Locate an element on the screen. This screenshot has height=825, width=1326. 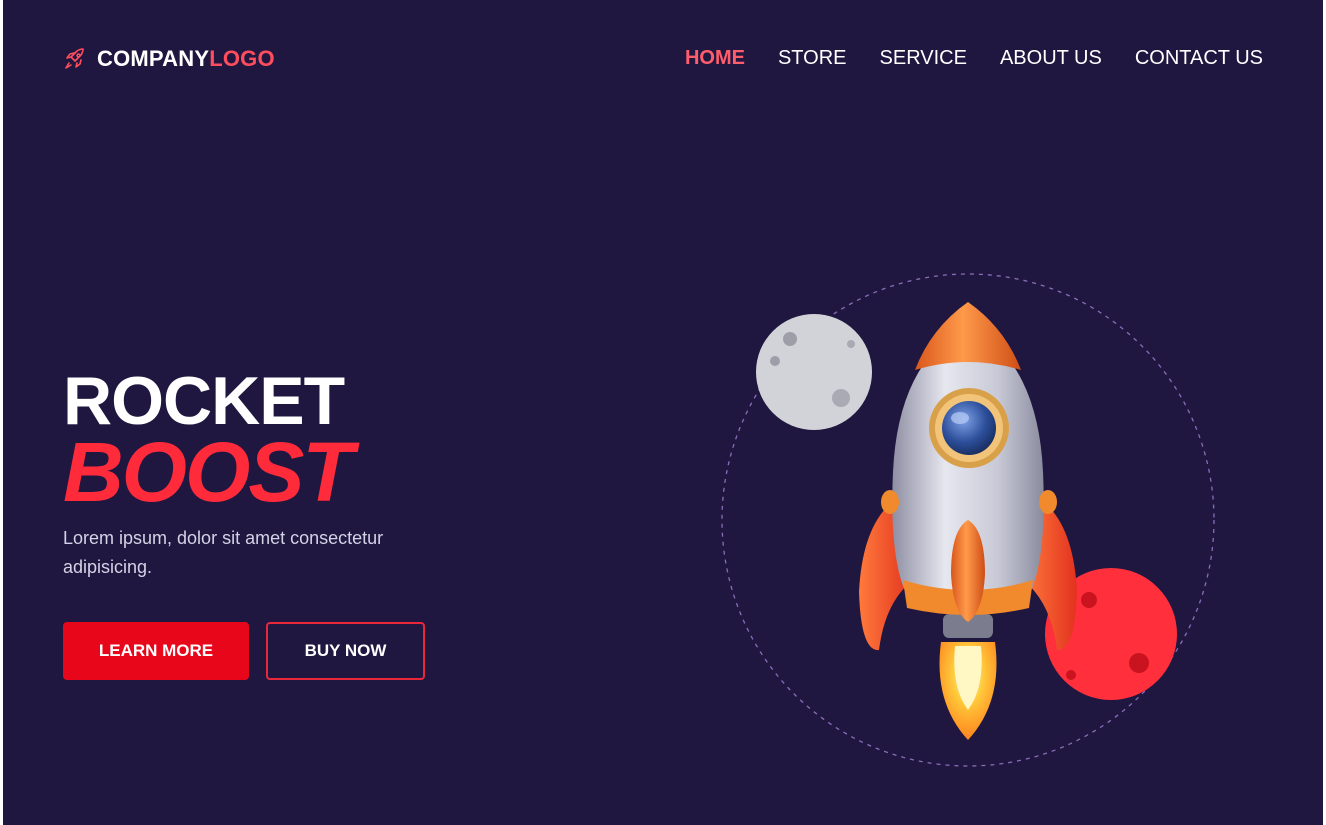
nav-service: SERVICE is located at coordinates (923, 58).